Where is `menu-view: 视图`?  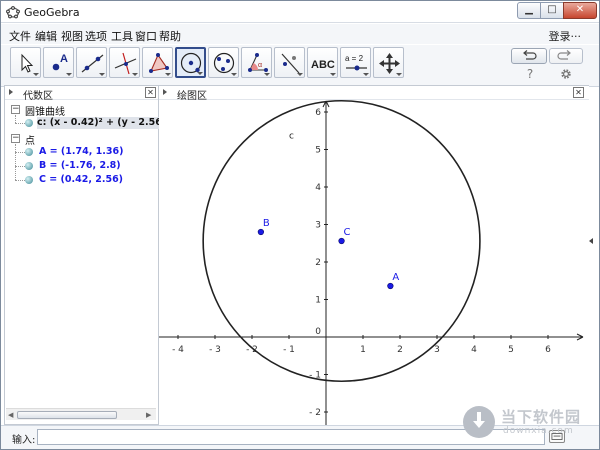 menu-view: 视图 is located at coordinates (72, 36).